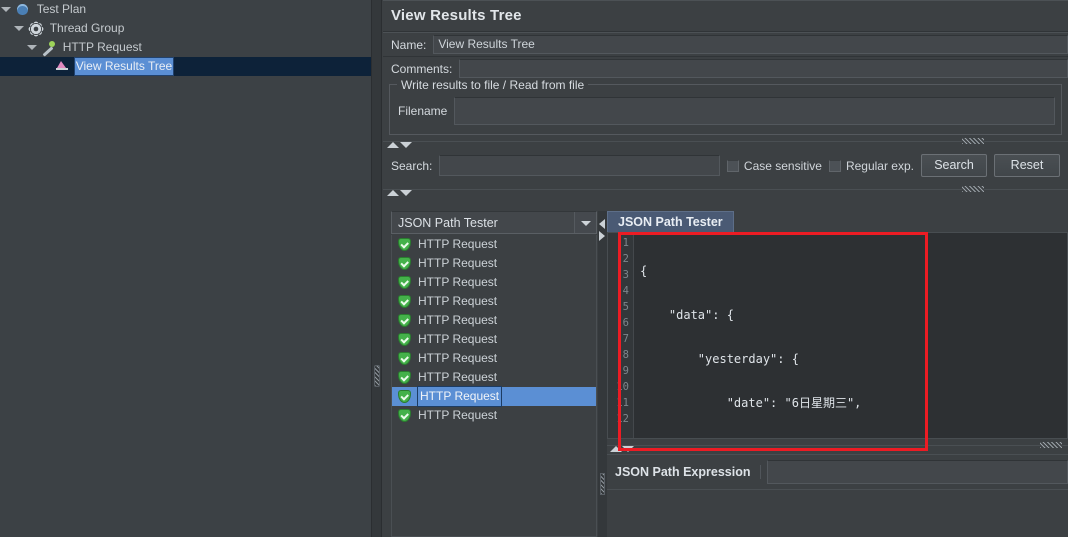 The image size is (1068, 537). I want to click on upper-splitter-bar, so click(725, 141).